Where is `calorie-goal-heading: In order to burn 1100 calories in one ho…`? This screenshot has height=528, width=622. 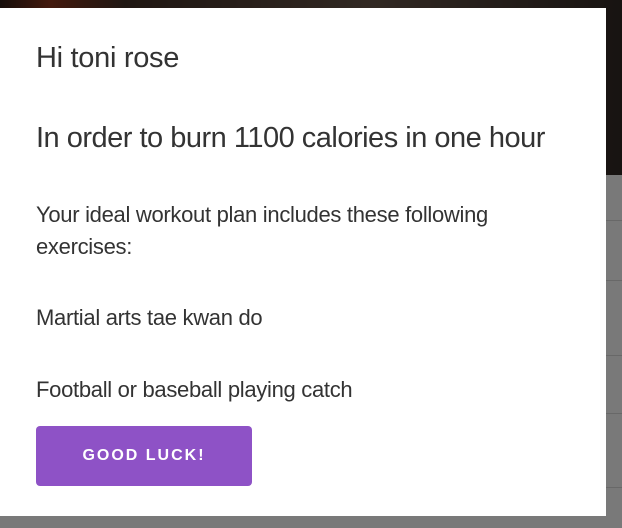
calorie-goal-heading: In order to burn 1100 calories in one ho… is located at coordinates (290, 138).